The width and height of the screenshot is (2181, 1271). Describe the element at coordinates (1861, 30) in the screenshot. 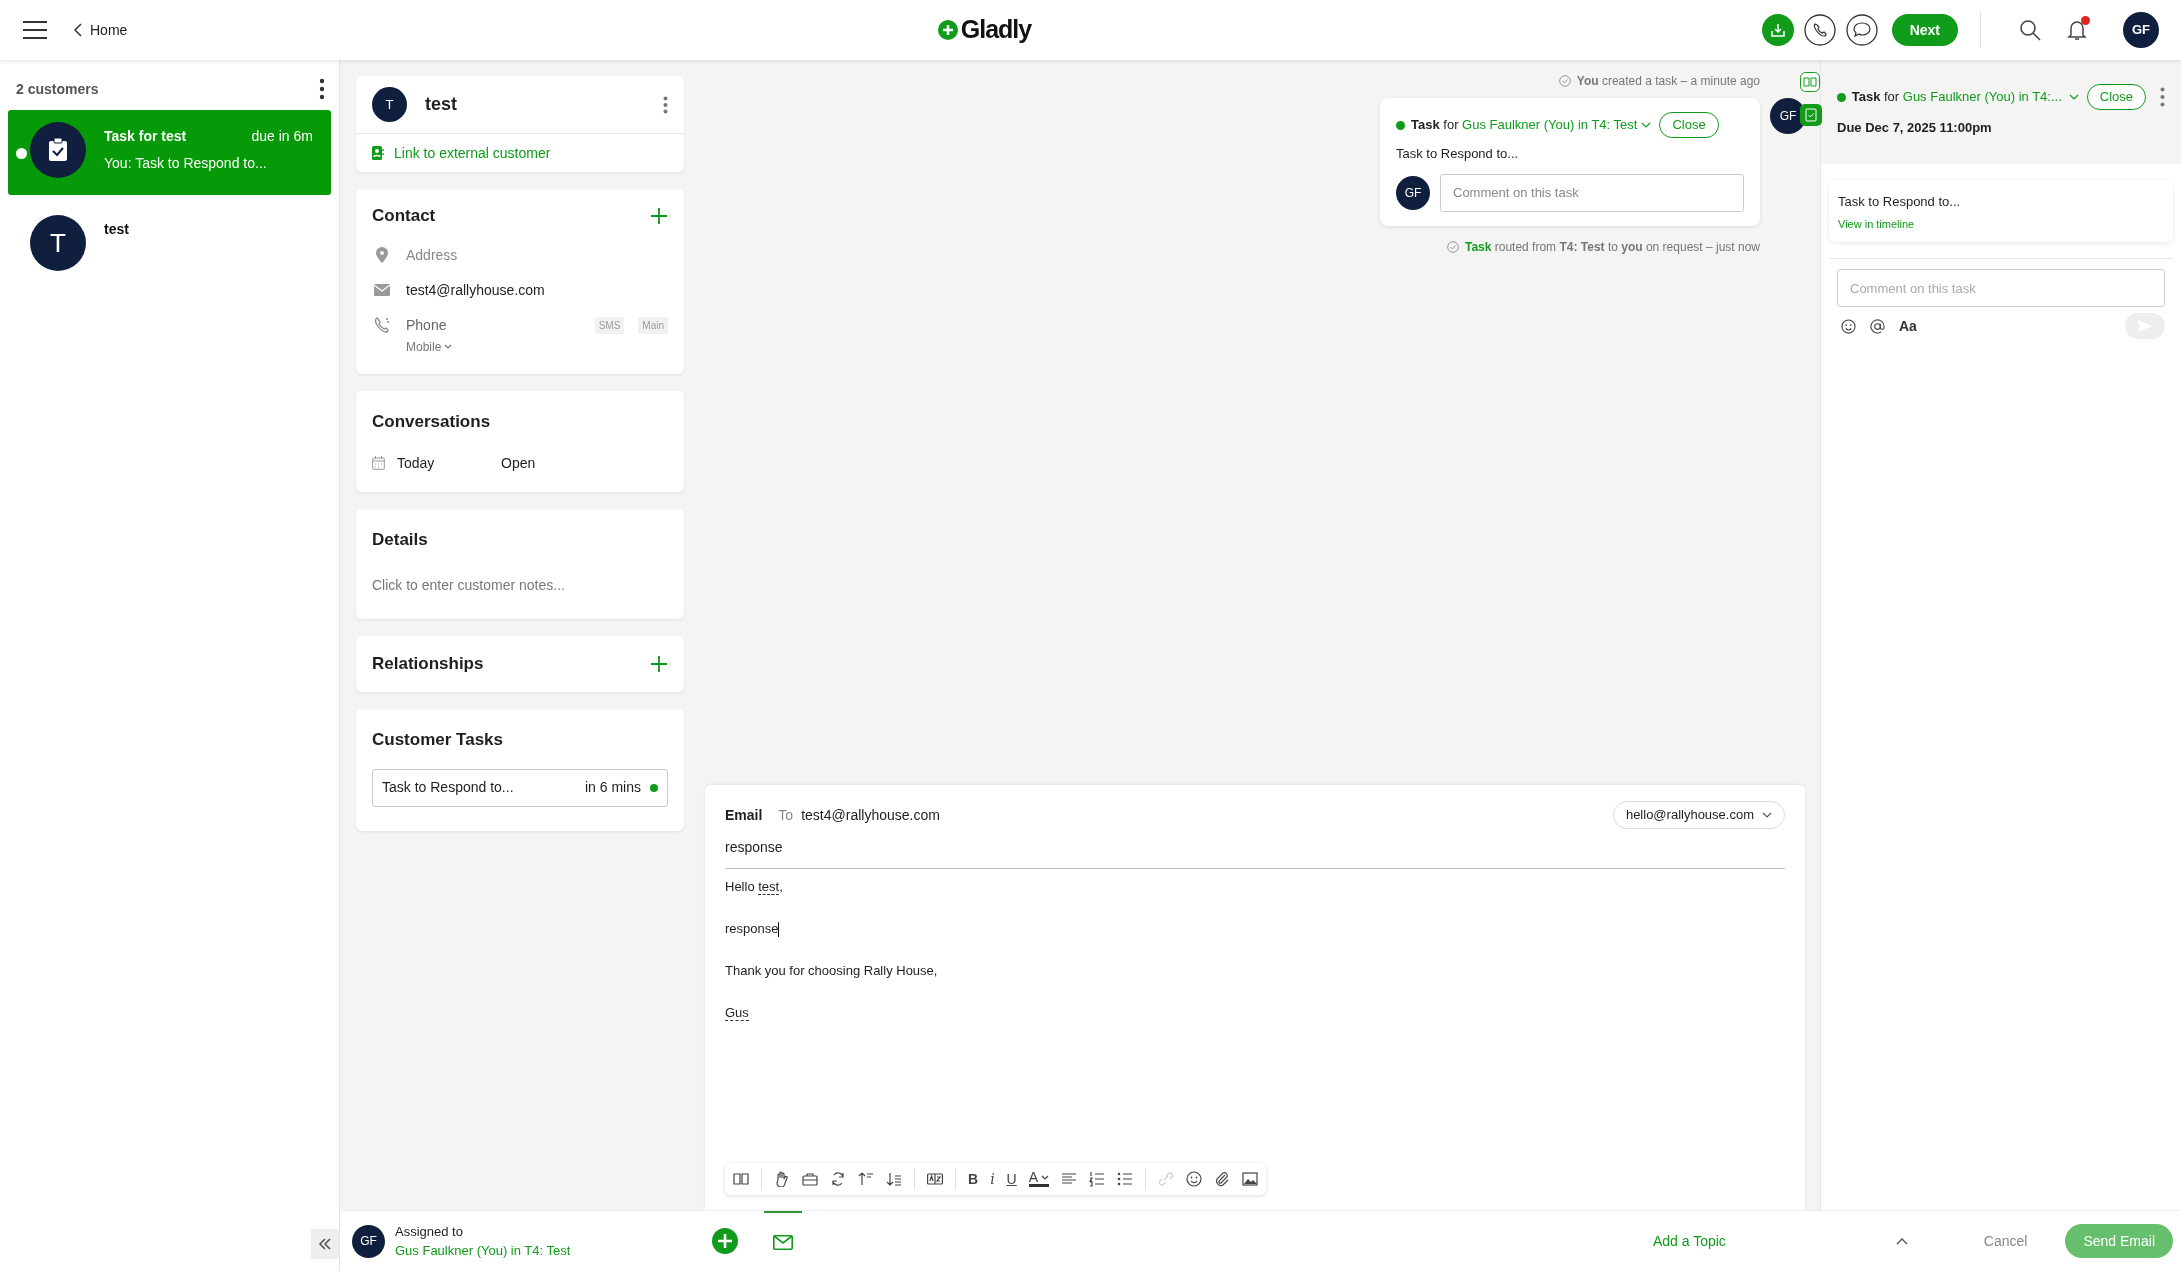

I see `chat-icon` at that location.